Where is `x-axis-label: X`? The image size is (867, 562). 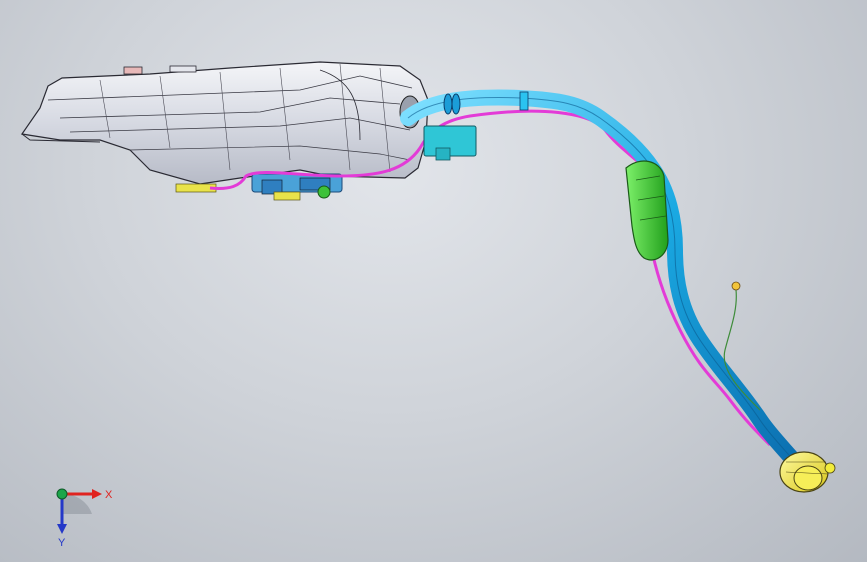 x-axis-label: X is located at coordinates (109, 495).